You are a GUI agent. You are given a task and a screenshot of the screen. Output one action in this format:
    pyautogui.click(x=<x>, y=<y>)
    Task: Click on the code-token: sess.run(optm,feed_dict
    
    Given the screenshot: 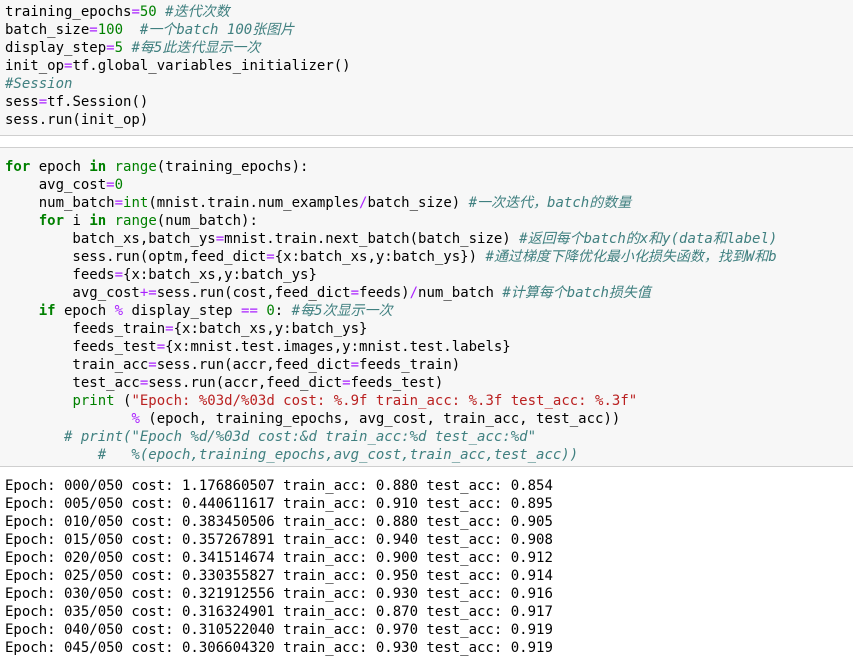 What is the action you would take?
    pyautogui.click(x=136, y=257)
    